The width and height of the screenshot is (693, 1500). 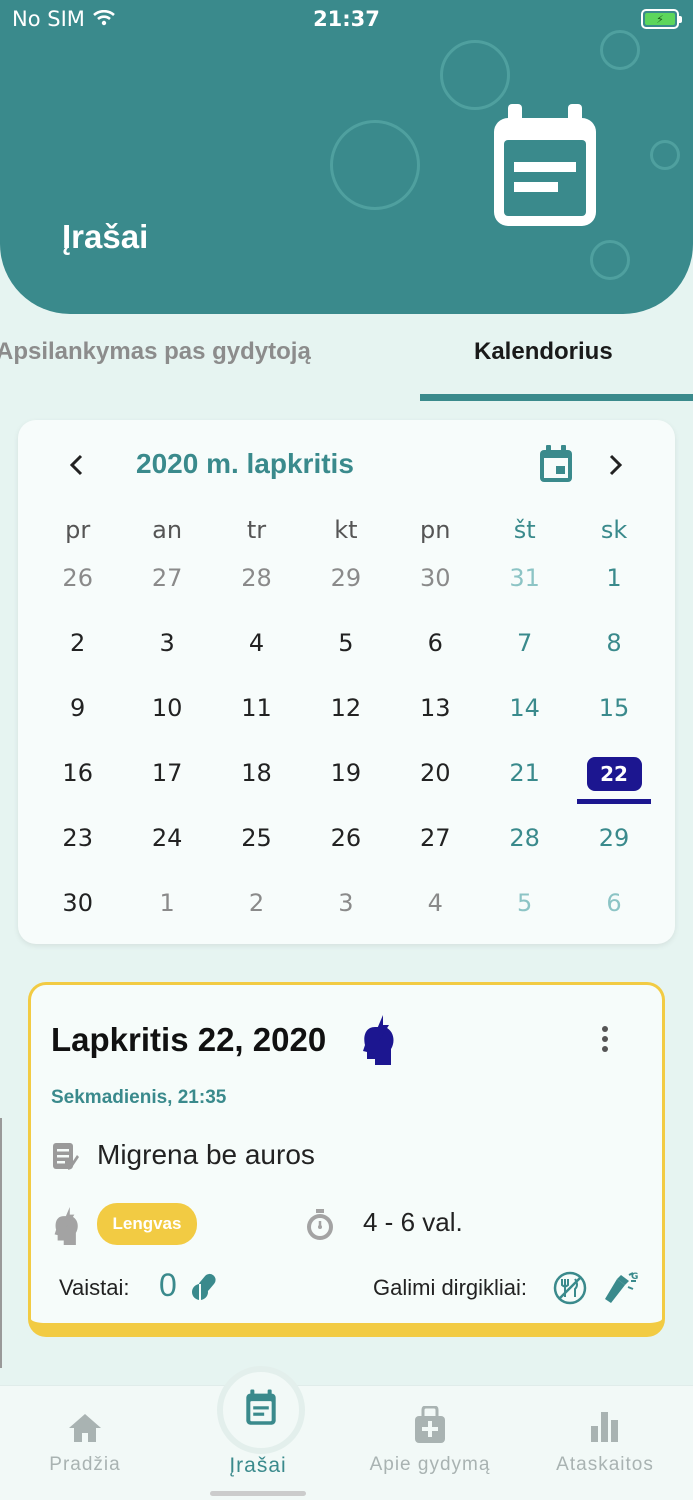 What do you see at coordinates (621, 1290) in the screenshot?
I see `loud-noise-icon: G` at bounding box center [621, 1290].